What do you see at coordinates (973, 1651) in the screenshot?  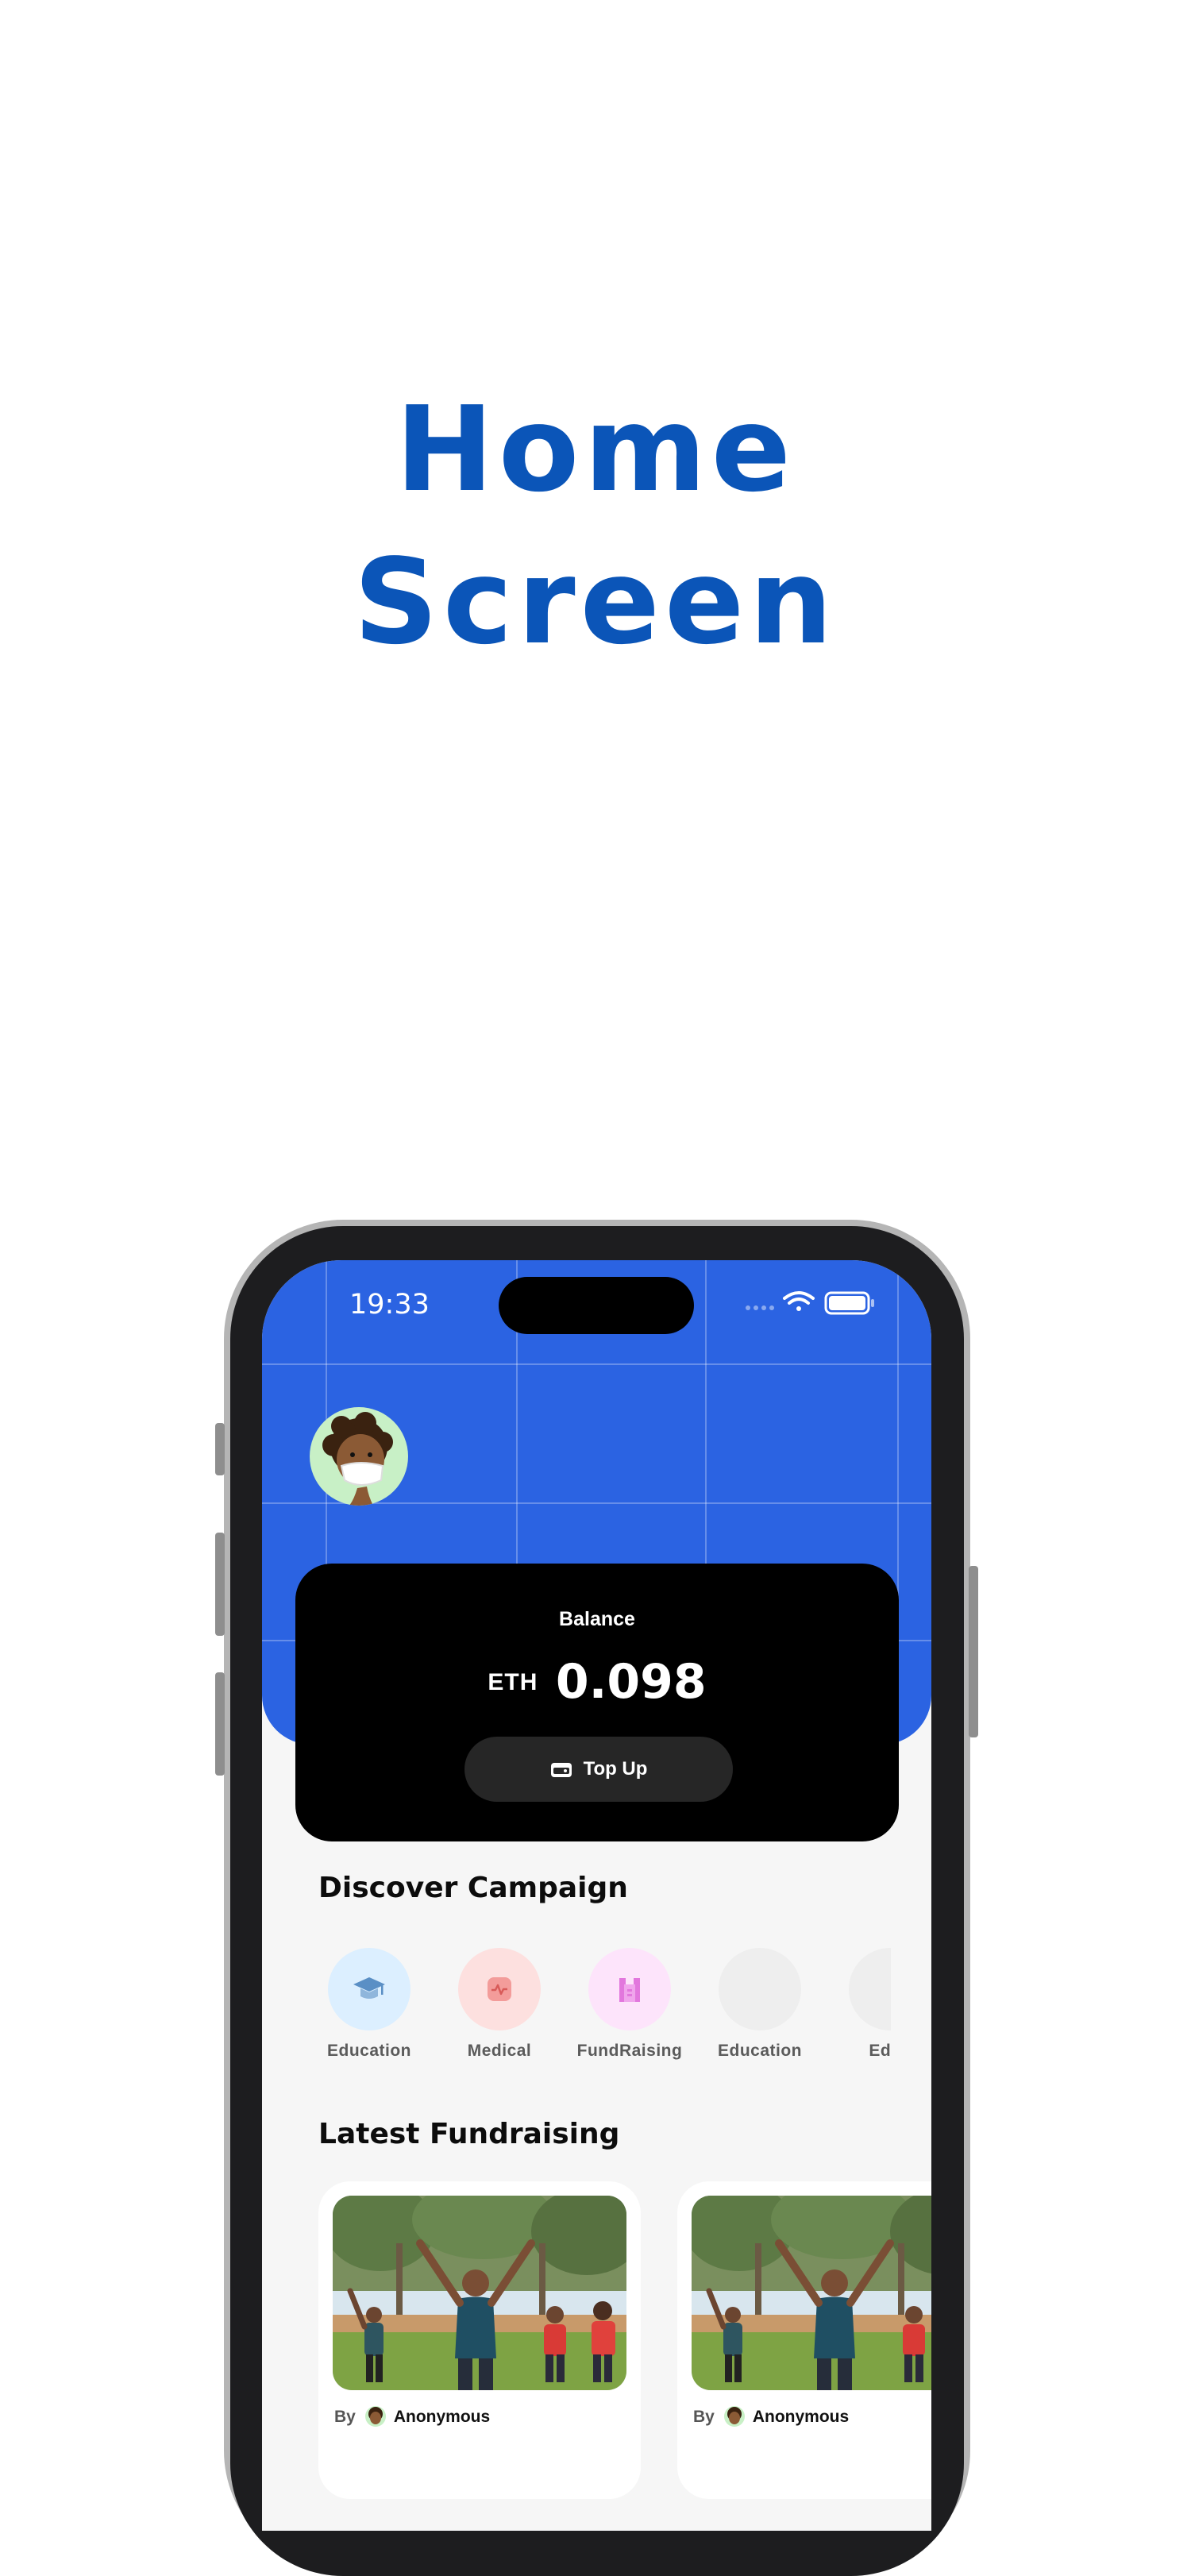 I see `phone-power-button` at bounding box center [973, 1651].